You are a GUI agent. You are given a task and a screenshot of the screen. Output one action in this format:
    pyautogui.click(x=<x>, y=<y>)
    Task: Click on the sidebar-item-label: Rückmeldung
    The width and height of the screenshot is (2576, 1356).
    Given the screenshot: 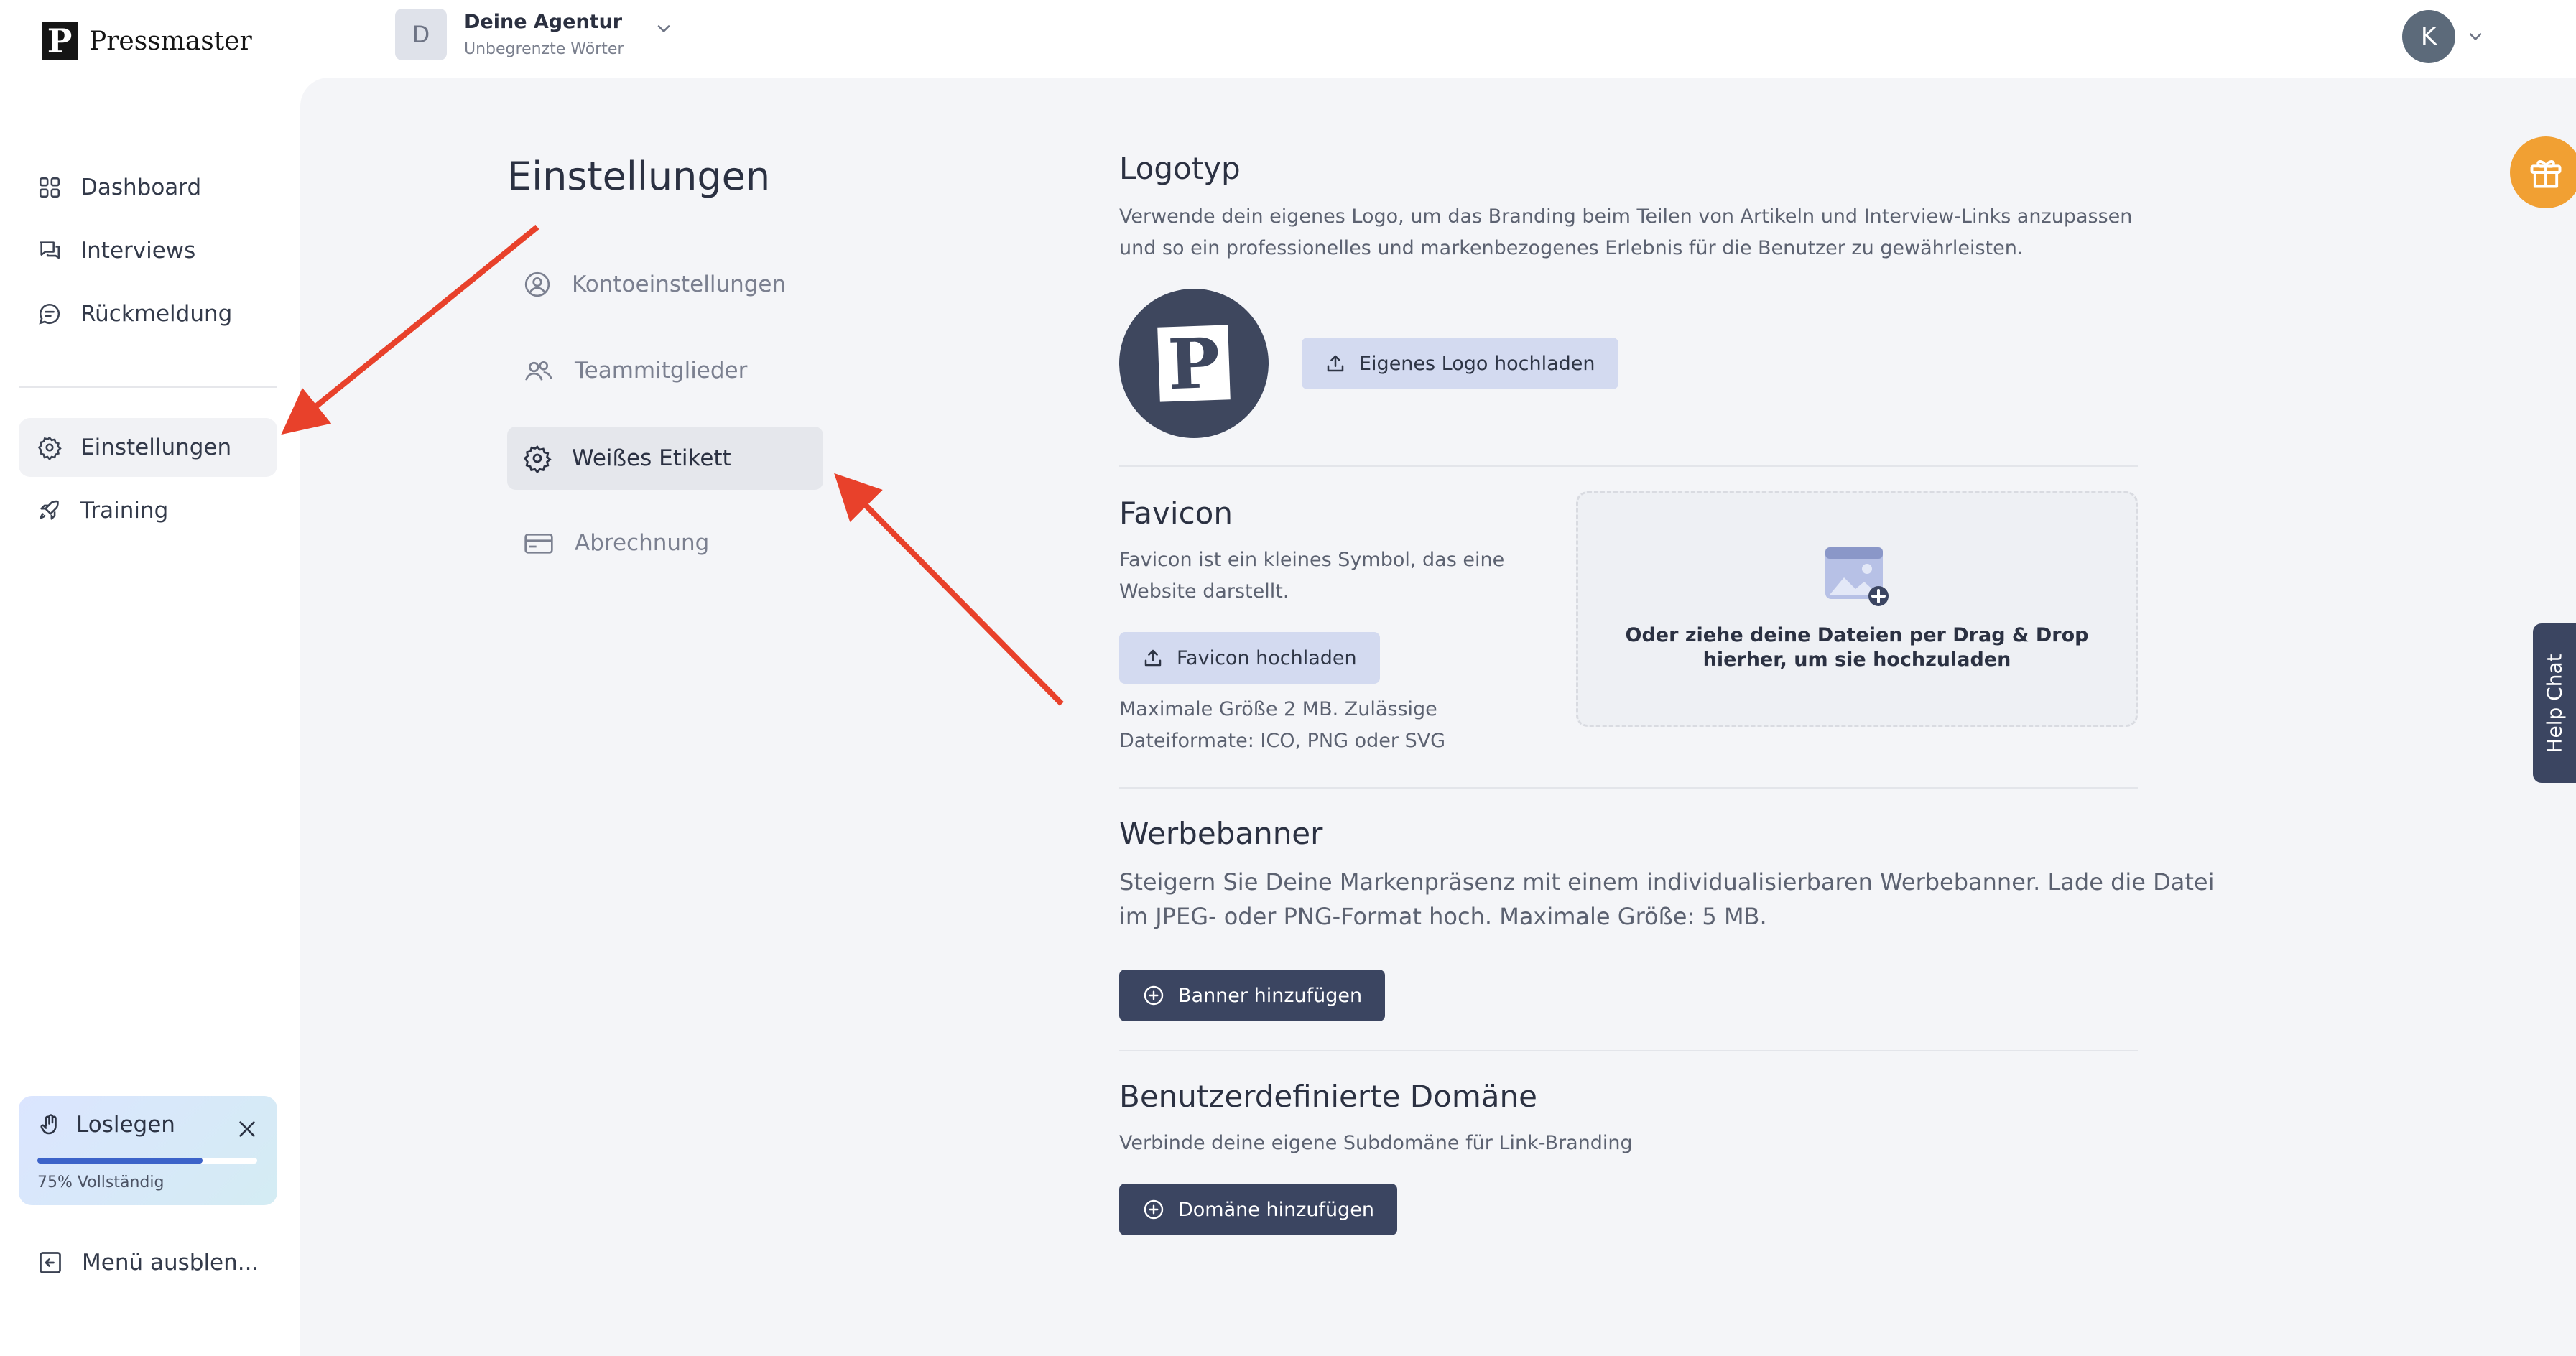 What is the action you would take?
    pyautogui.click(x=156, y=314)
    